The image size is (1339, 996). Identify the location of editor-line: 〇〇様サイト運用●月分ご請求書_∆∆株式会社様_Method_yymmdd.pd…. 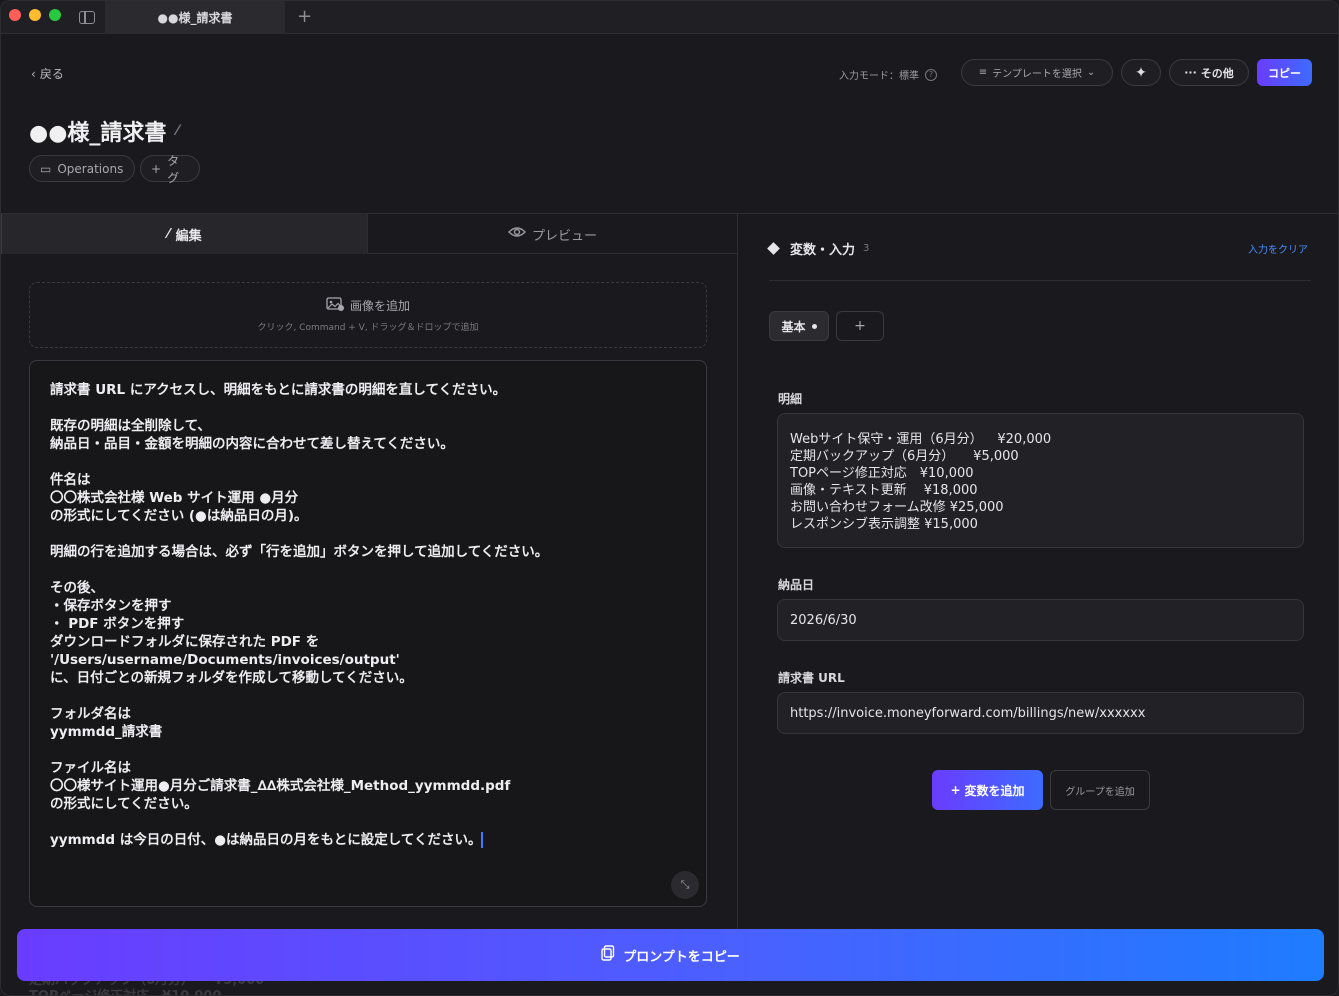
(280, 786).